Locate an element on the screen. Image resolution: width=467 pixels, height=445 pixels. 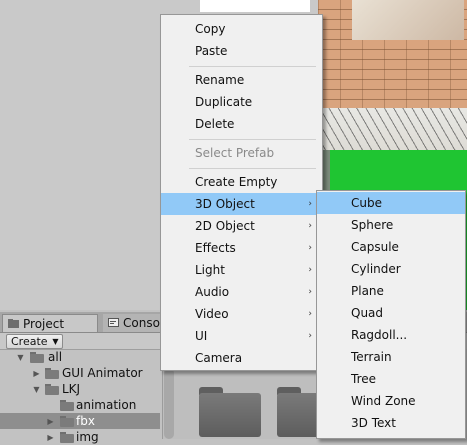
menu-item-label: Copy is located at coordinates (210, 29).